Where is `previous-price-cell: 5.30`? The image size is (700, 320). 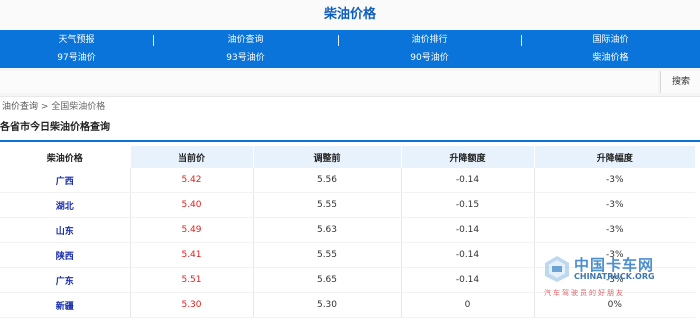 previous-price-cell: 5.30 is located at coordinates (327, 305).